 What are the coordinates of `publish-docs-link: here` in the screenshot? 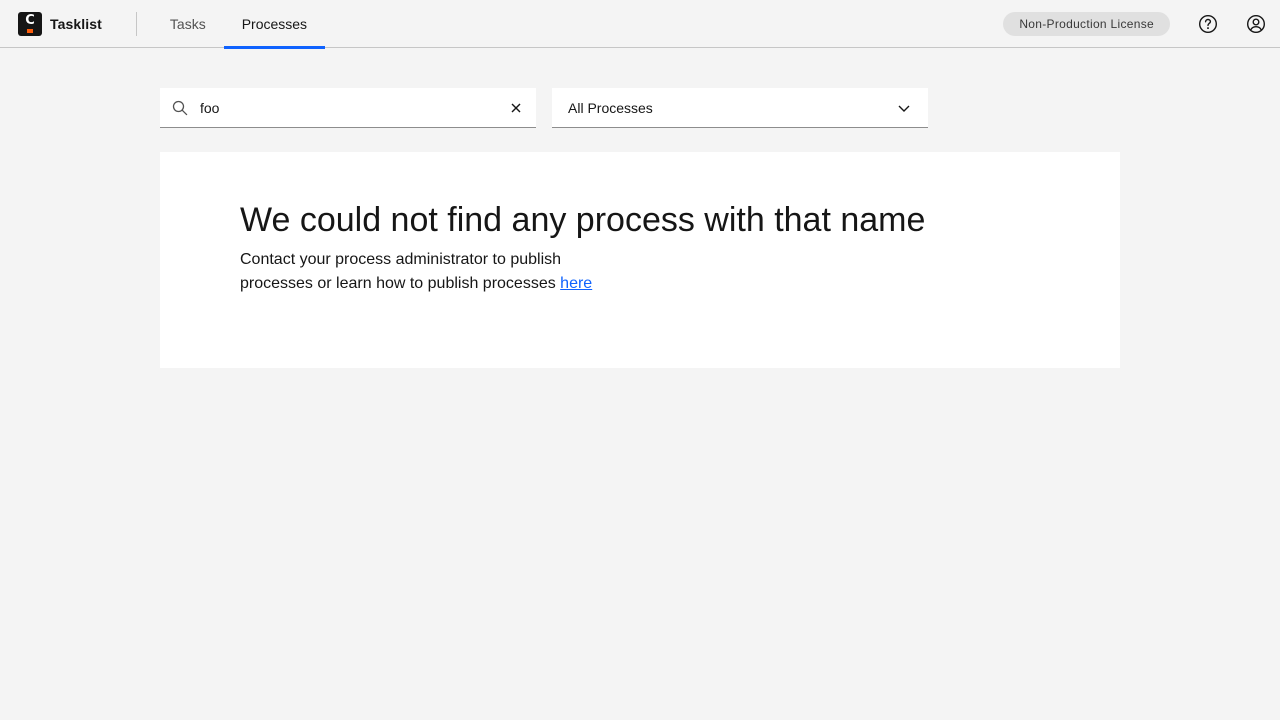 It's located at (576, 283).